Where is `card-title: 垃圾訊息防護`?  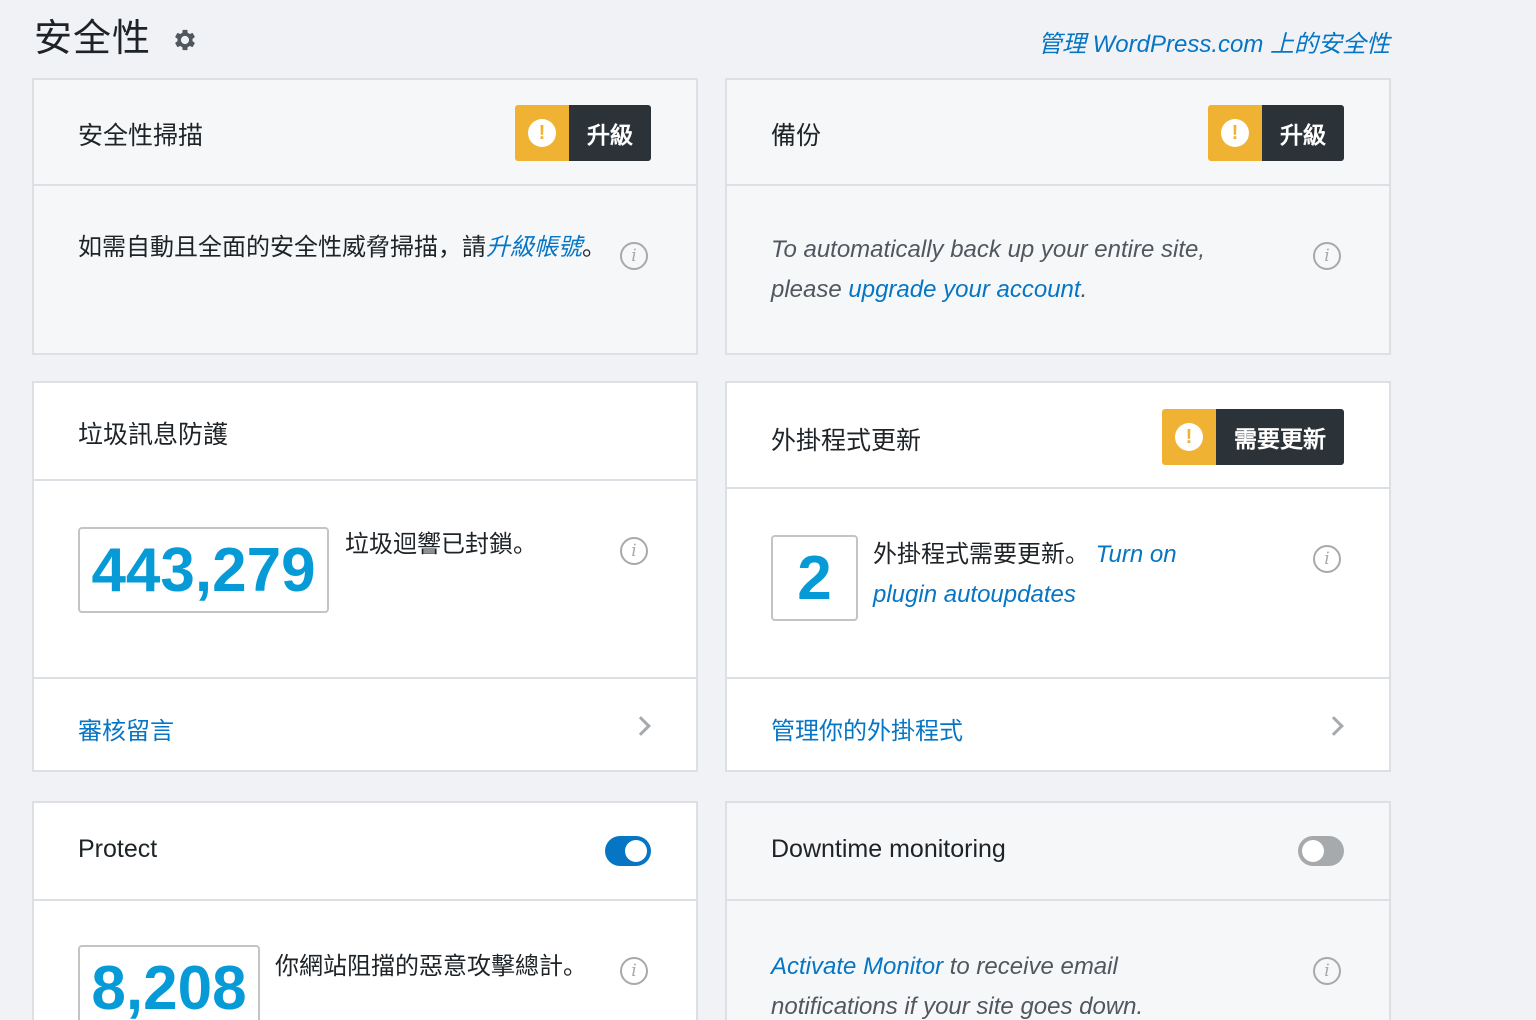 card-title: 垃圾訊息防護 is located at coordinates (153, 435).